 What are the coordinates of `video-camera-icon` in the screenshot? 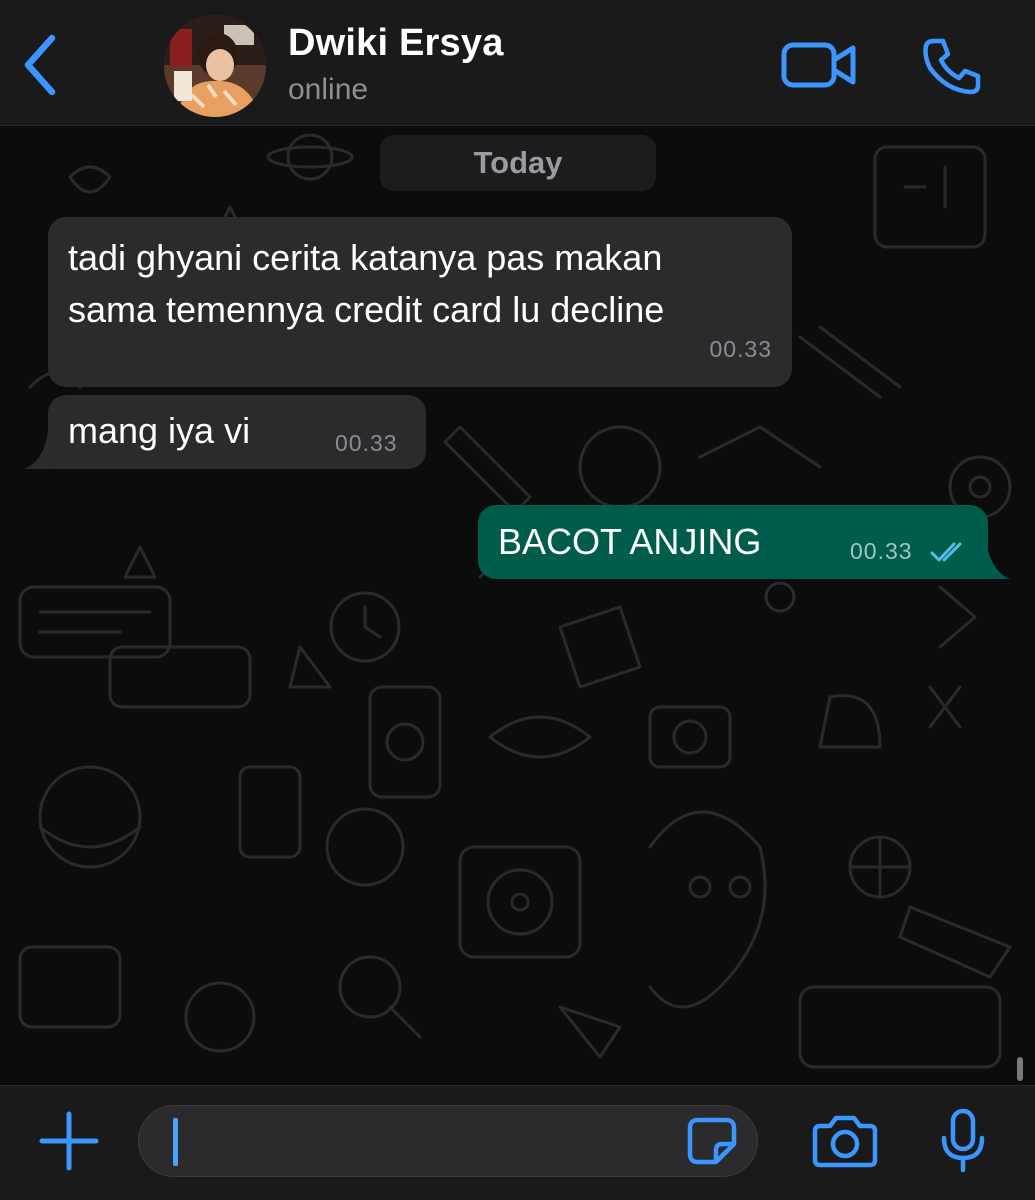 It's located at (818, 65).